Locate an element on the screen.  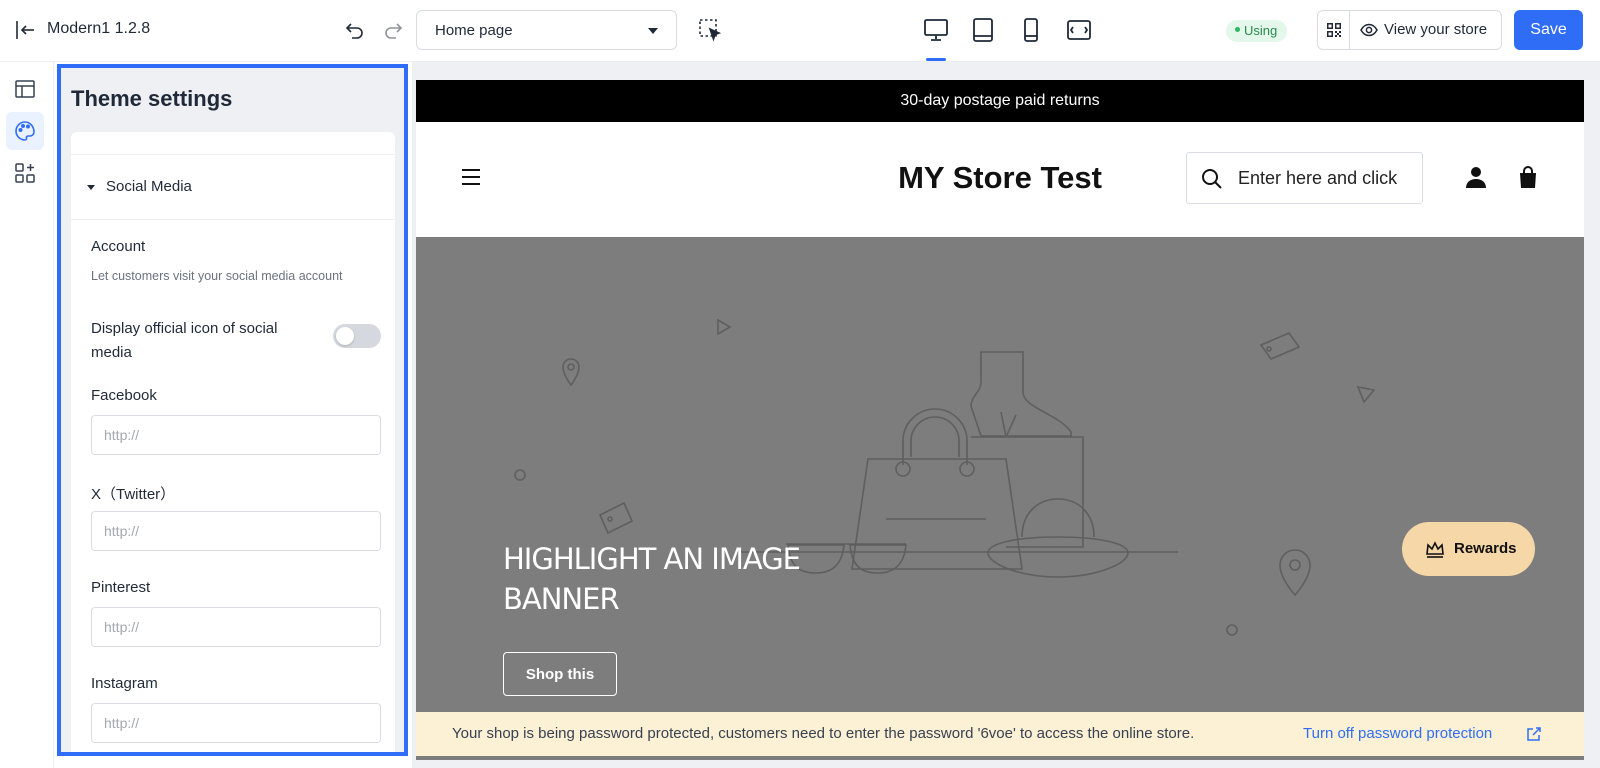
social-media-section-header: Social Media is located at coordinates (233, 187).